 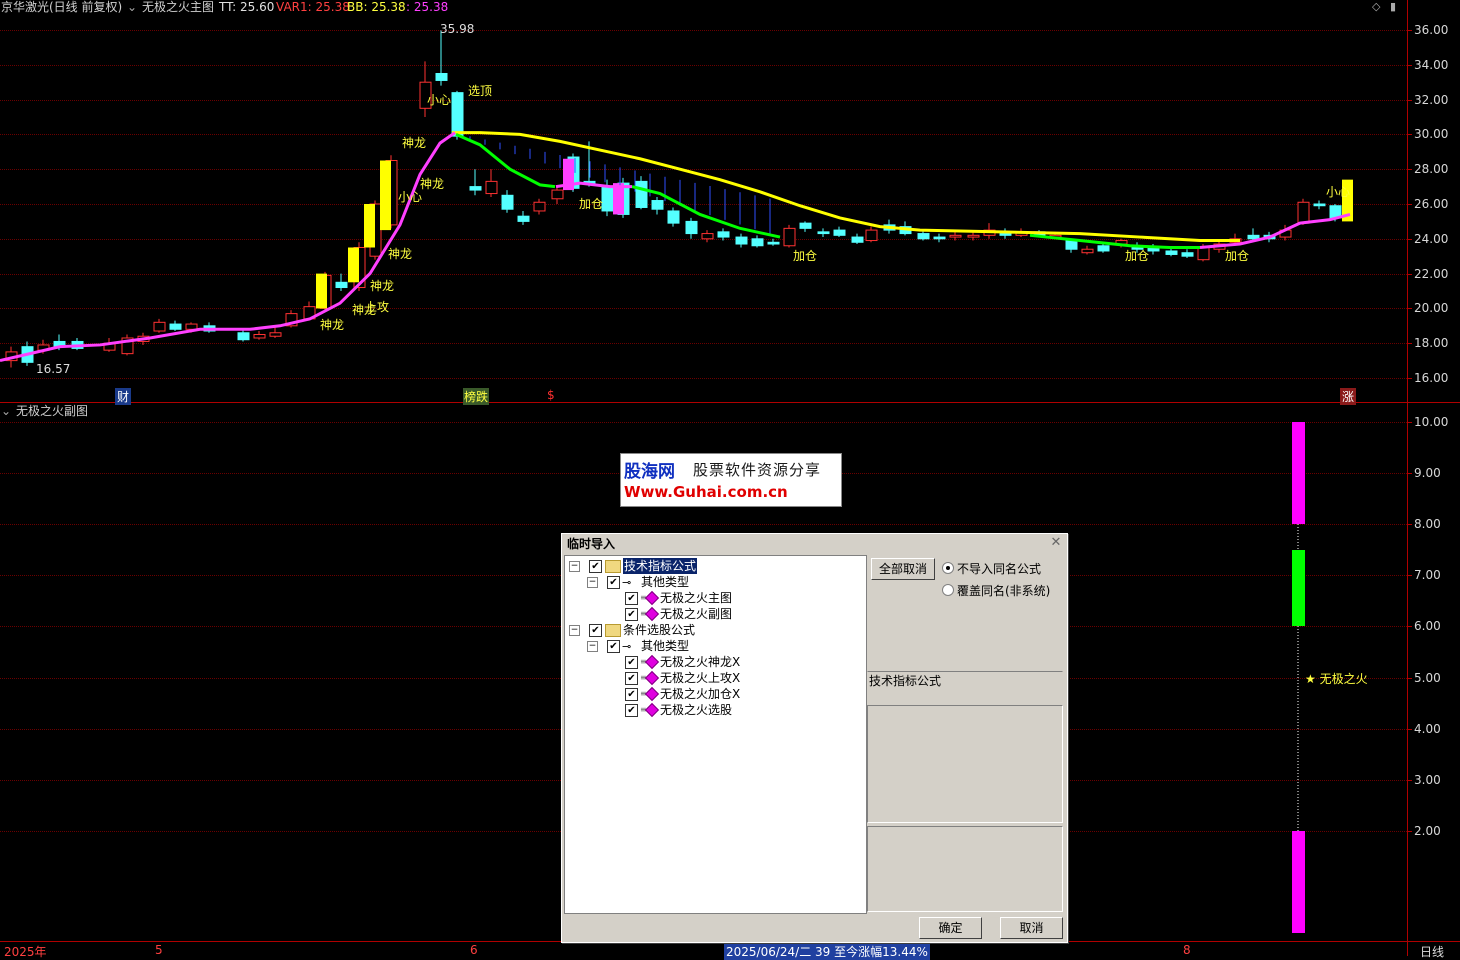 I want to click on marker-dollar: $, so click(x=551, y=395).